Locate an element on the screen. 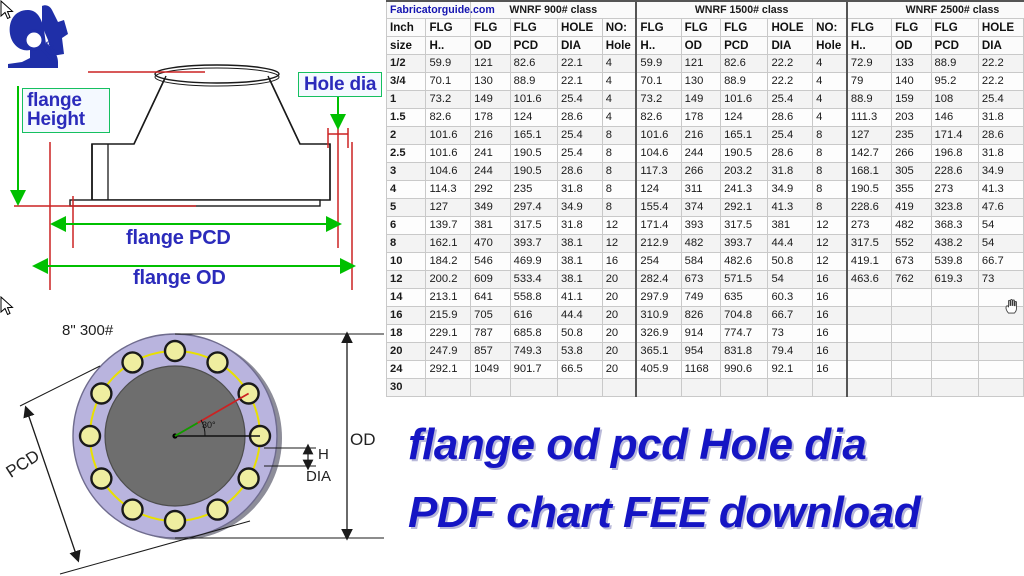 This screenshot has height=576, width=1024. cell-c900: 317.5 is located at coordinates (533, 225).